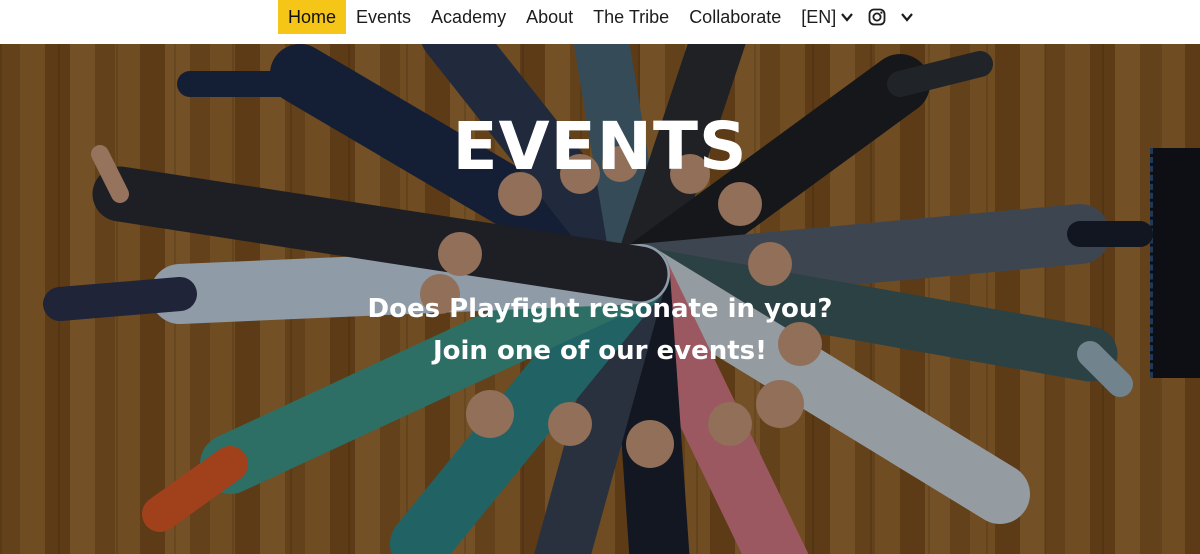  I want to click on page-title: EVENTS, so click(600, 146).